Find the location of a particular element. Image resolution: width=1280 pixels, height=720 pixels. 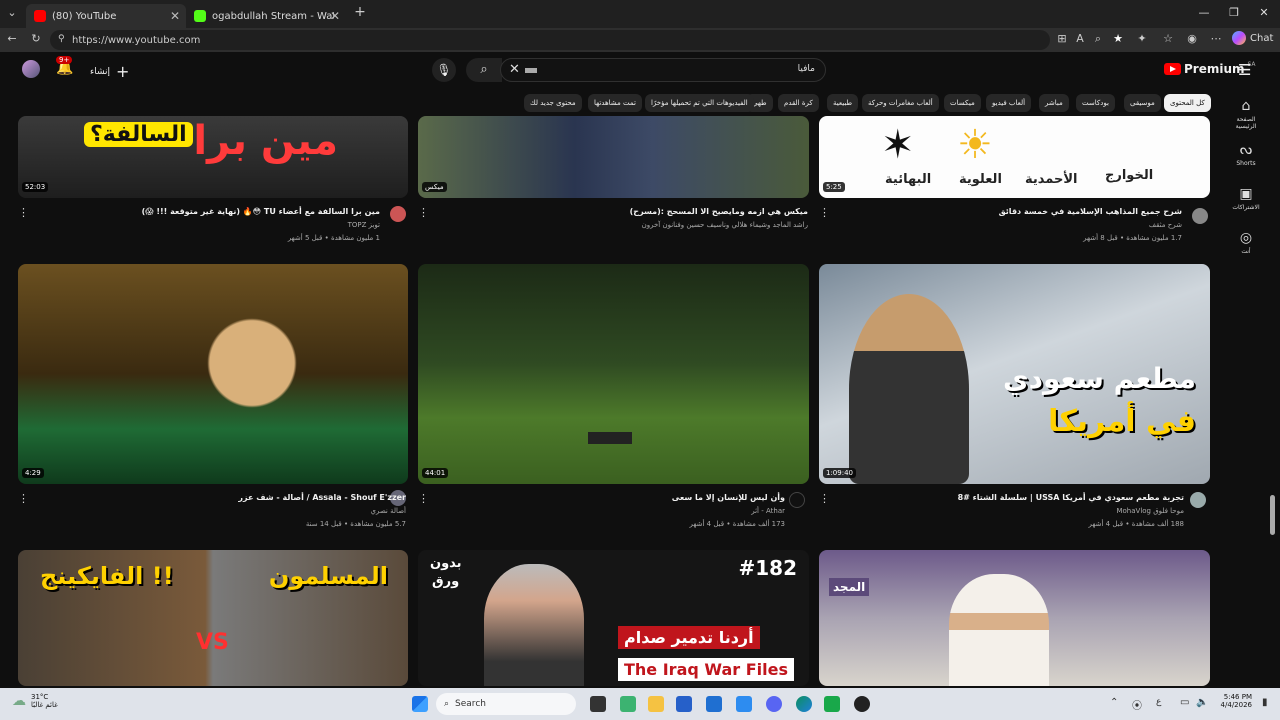

chip-new-to-you: محتوى جديد لك is located at coordinates (553, 103).